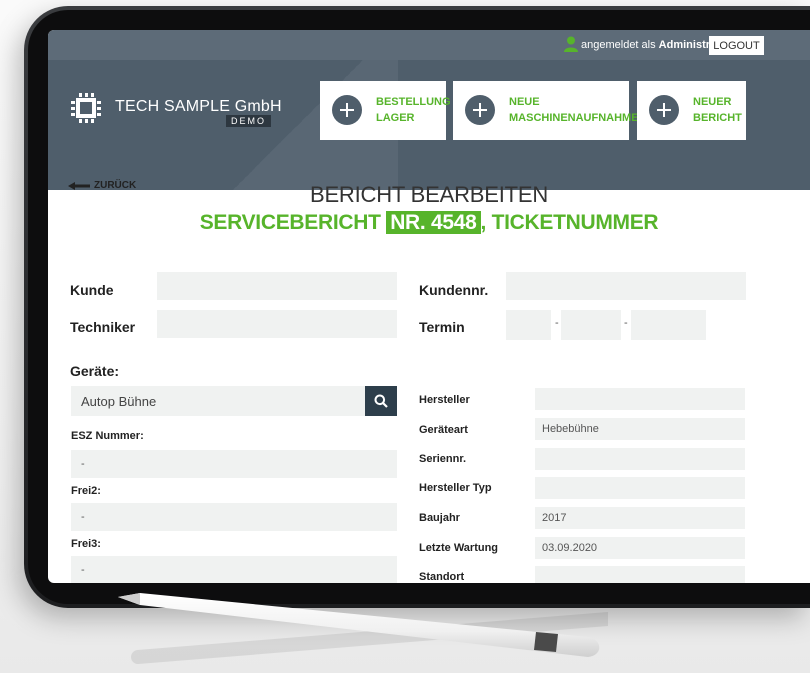 Image resolution: width=810 pixels, height=673 pixels. I want to click on order-stock-line2: LAGER, so click(395, 118).